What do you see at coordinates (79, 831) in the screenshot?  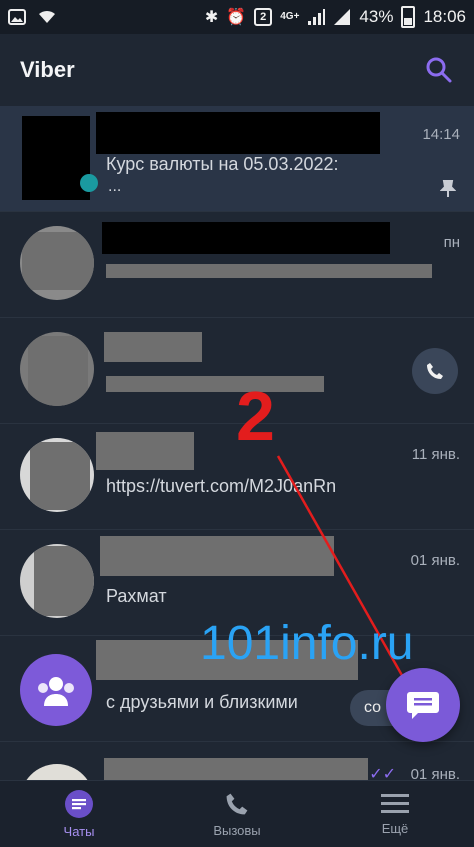 I see `nav-label: Чаты` at bounding box center [79, 831].